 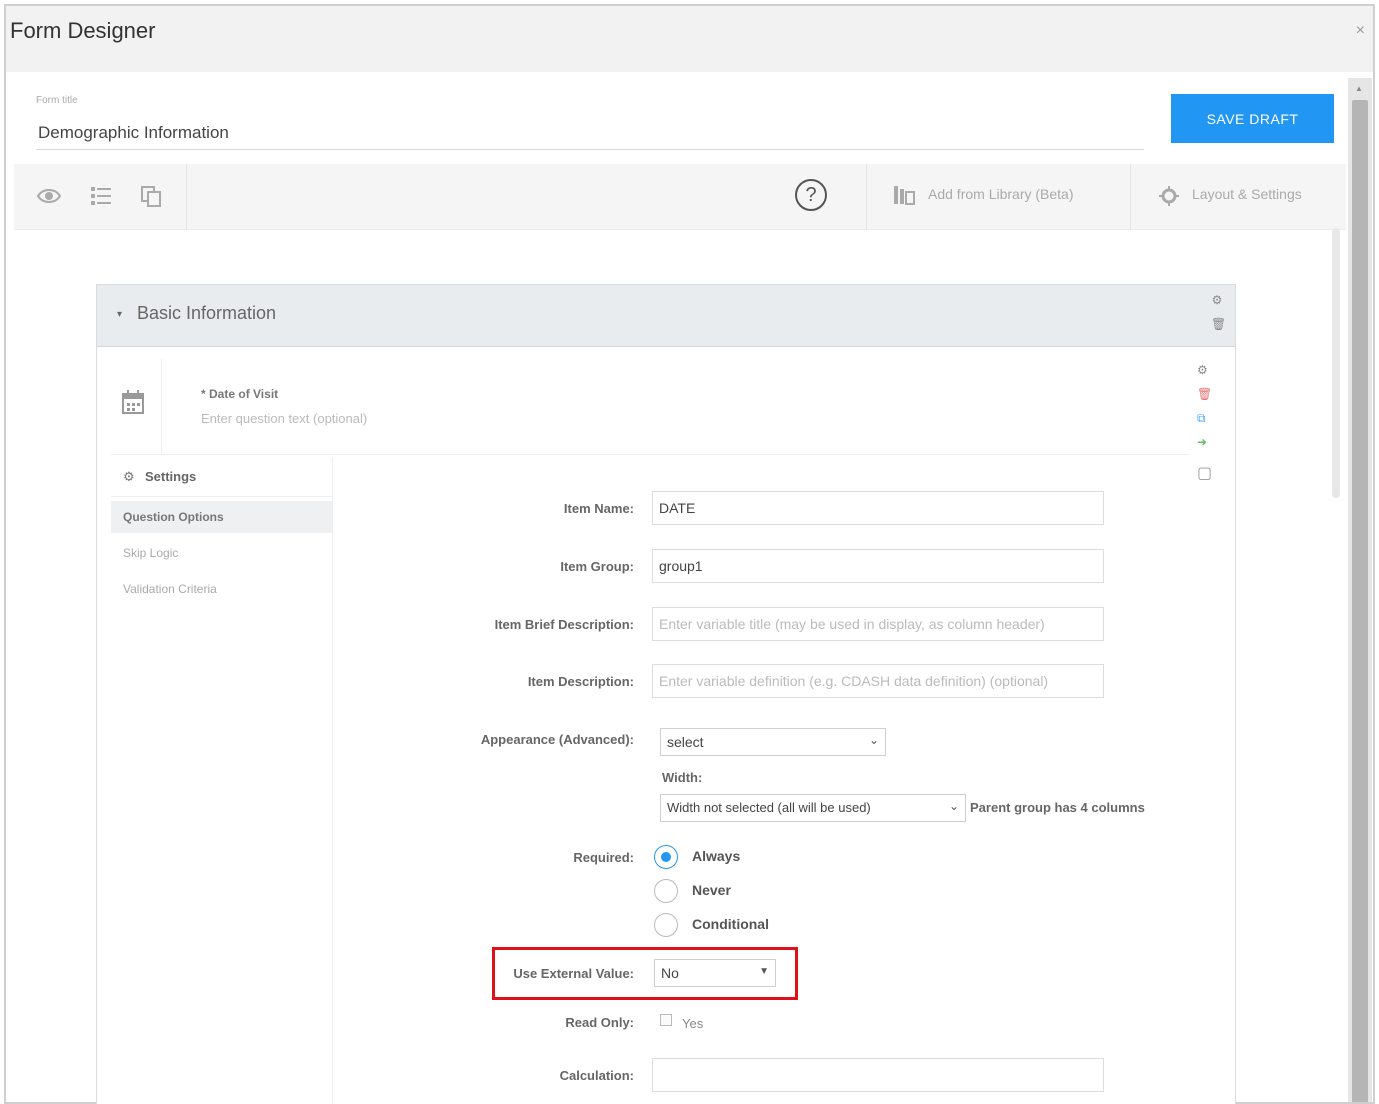 I want to click on required-never-label: Never, so click(x=711, y=890).